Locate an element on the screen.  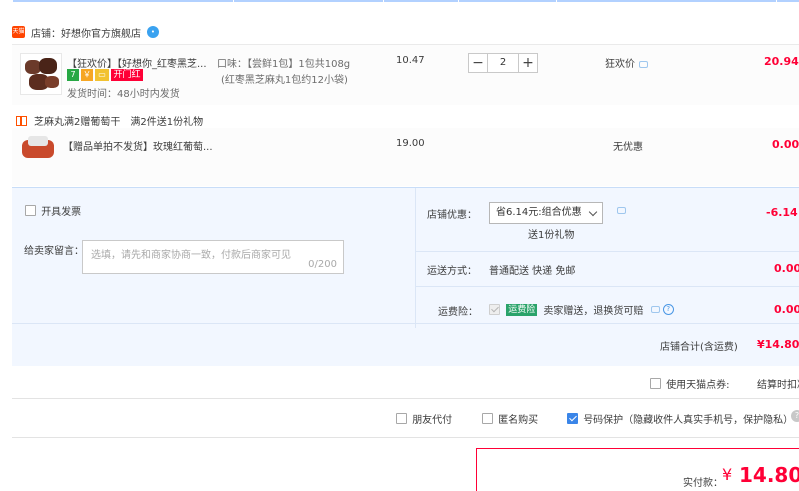
shop-discount-selected: 省6.14元:组合优惠 is located at coordinates (539, 212).